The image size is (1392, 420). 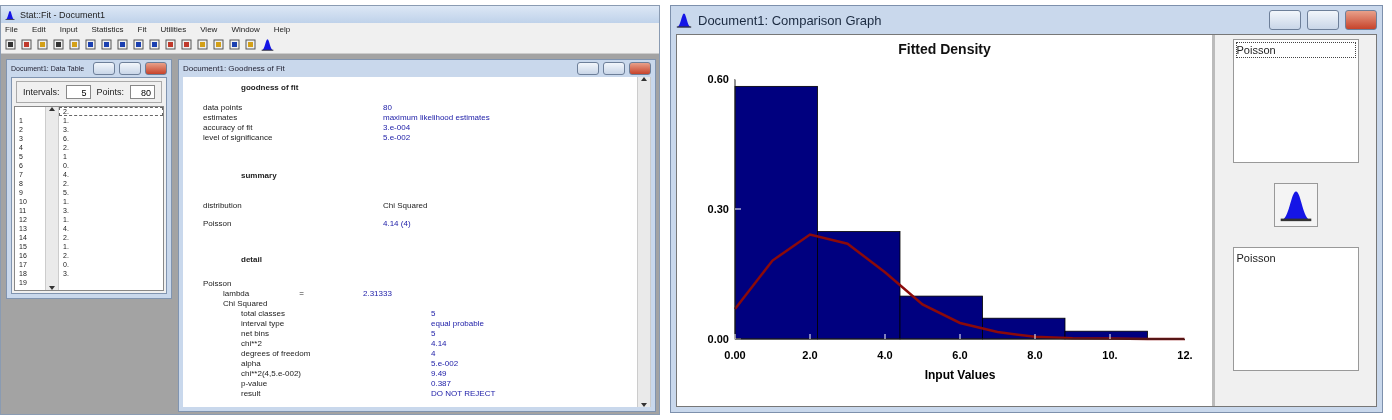 I want to click on window-title: Document1: Comparison Graph, so click(x=790, y=20).